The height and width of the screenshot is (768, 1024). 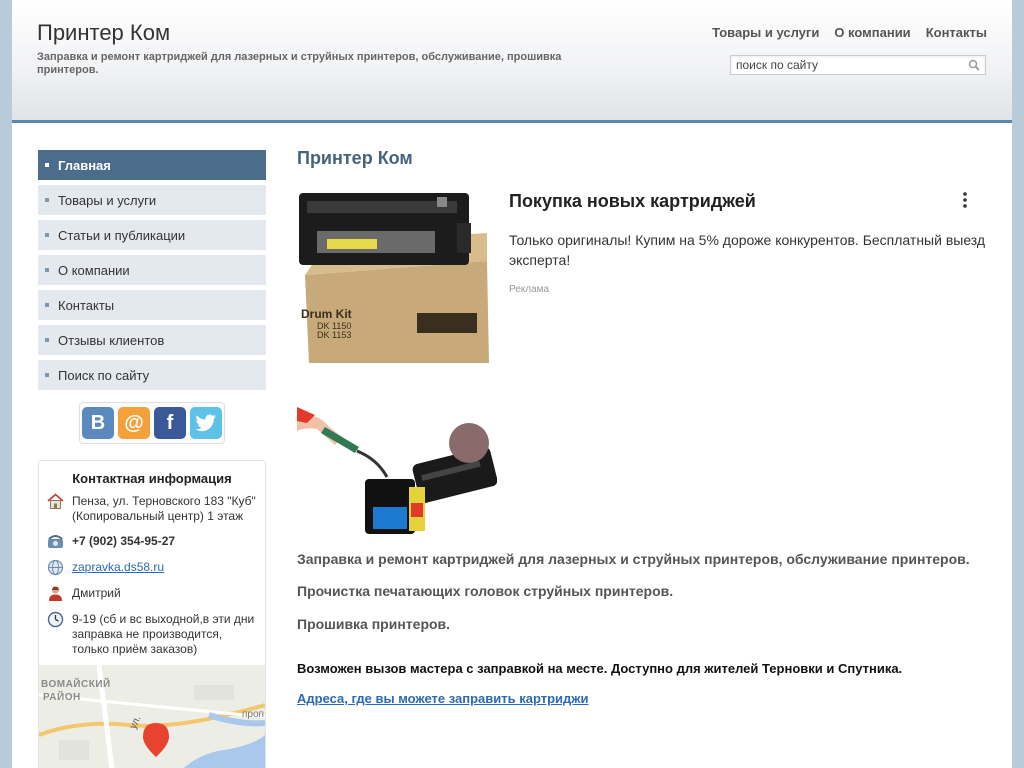 What do you see at coordinates (965, 200) in the screenshot?
I see `more-vertical-icon` at bounding box center [965, 200].